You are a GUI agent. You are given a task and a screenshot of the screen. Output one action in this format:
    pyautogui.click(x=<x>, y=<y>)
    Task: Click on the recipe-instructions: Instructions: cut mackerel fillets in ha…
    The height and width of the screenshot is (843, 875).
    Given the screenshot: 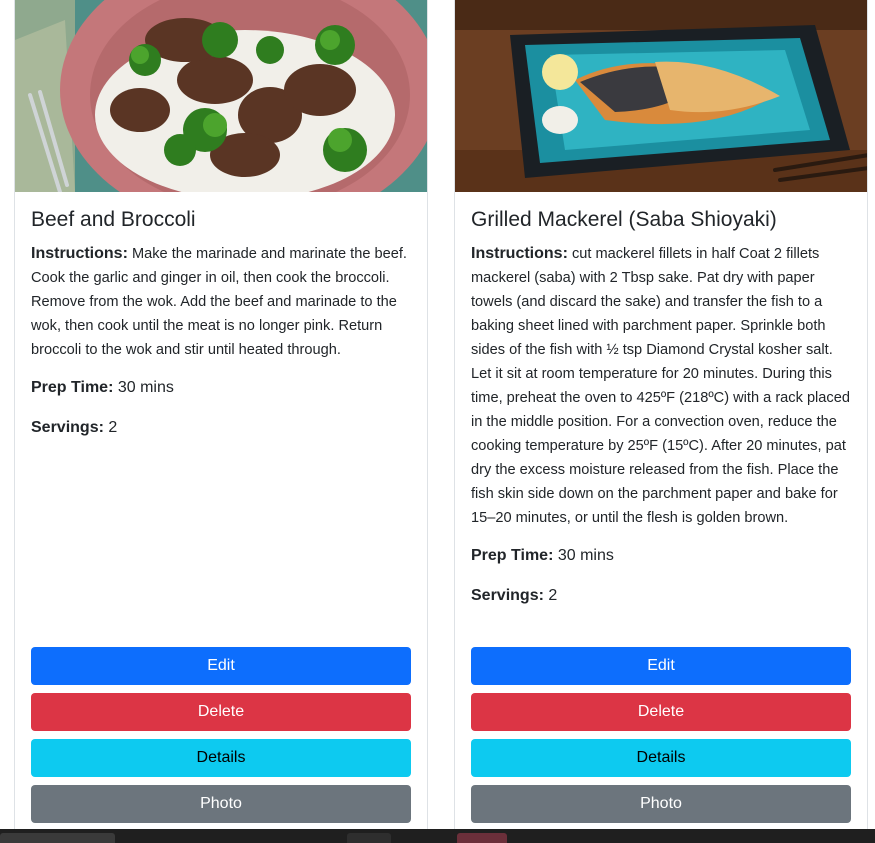 What is the action you would take?
    pyautogui.click(x=661, y=386)
    